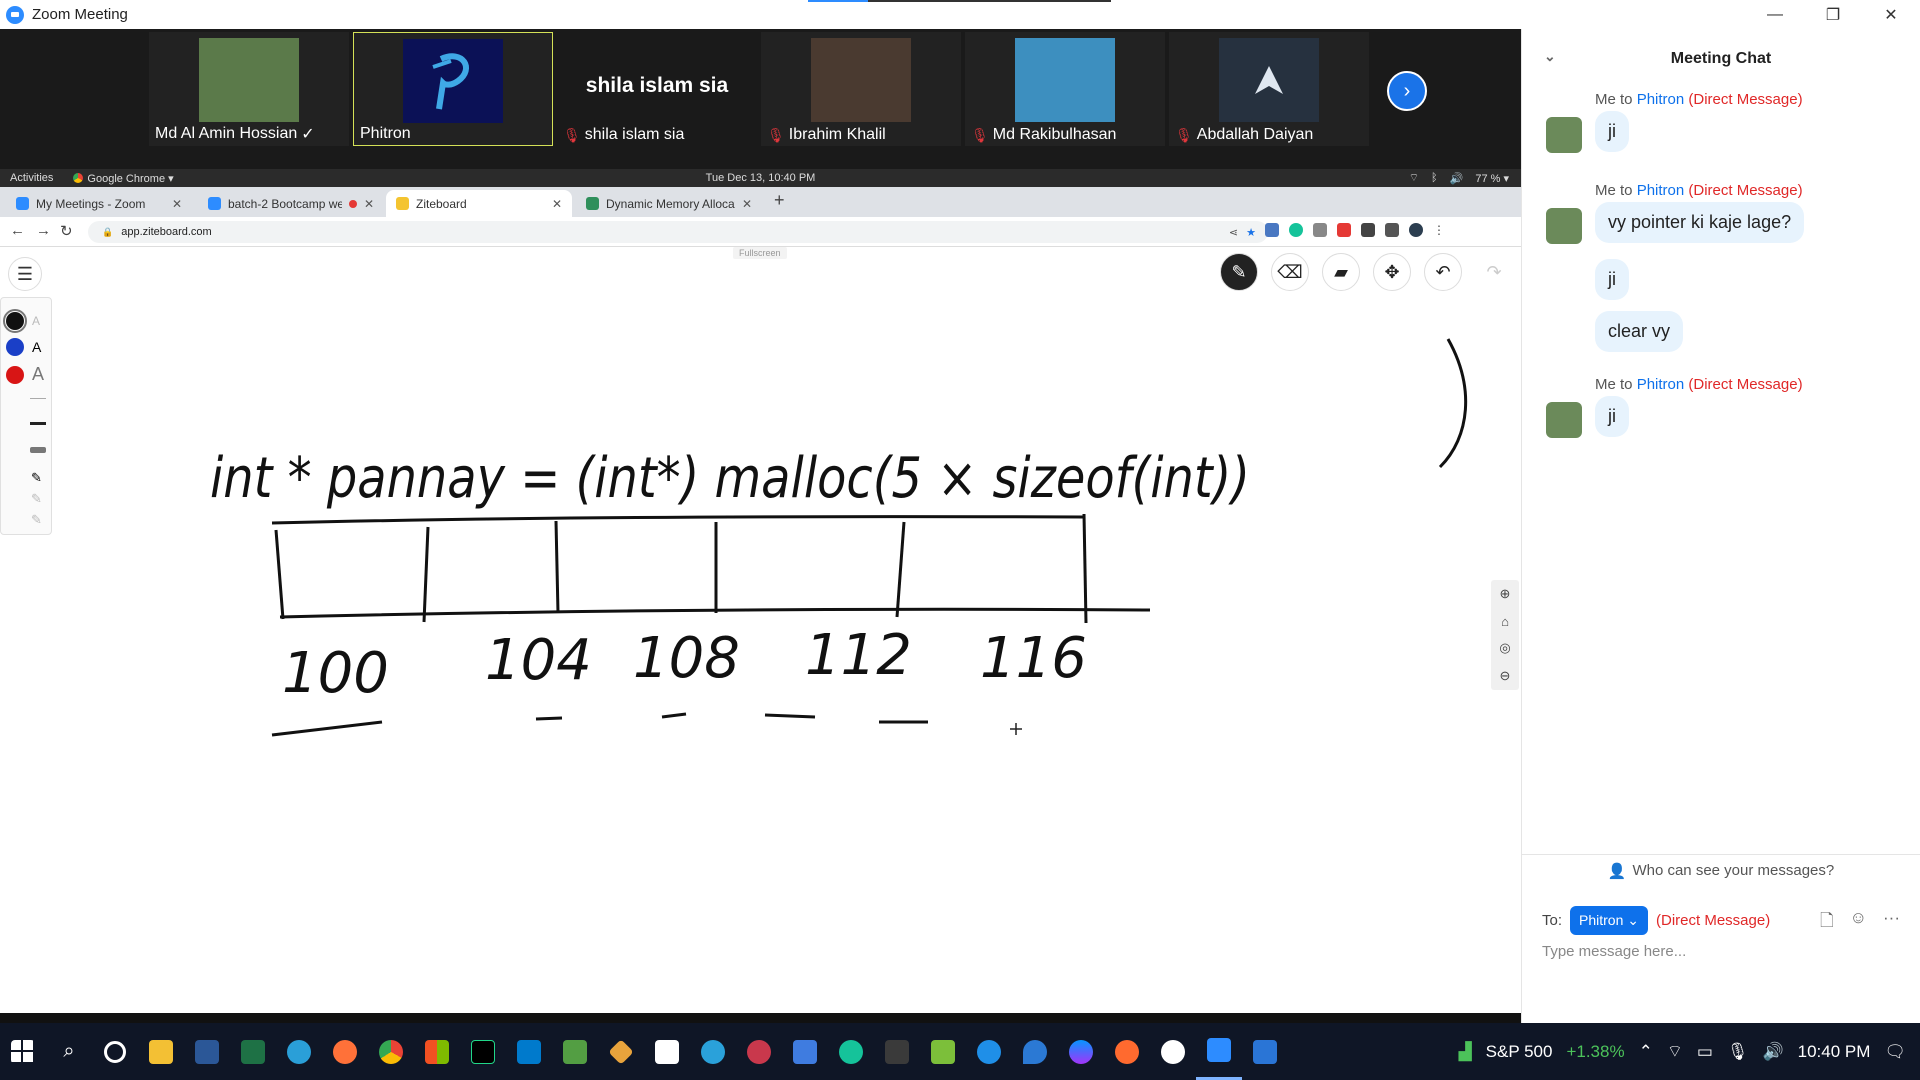 The image size is (1920, 1080). I want to click on restore-button: ❐, so click(1833, 14).